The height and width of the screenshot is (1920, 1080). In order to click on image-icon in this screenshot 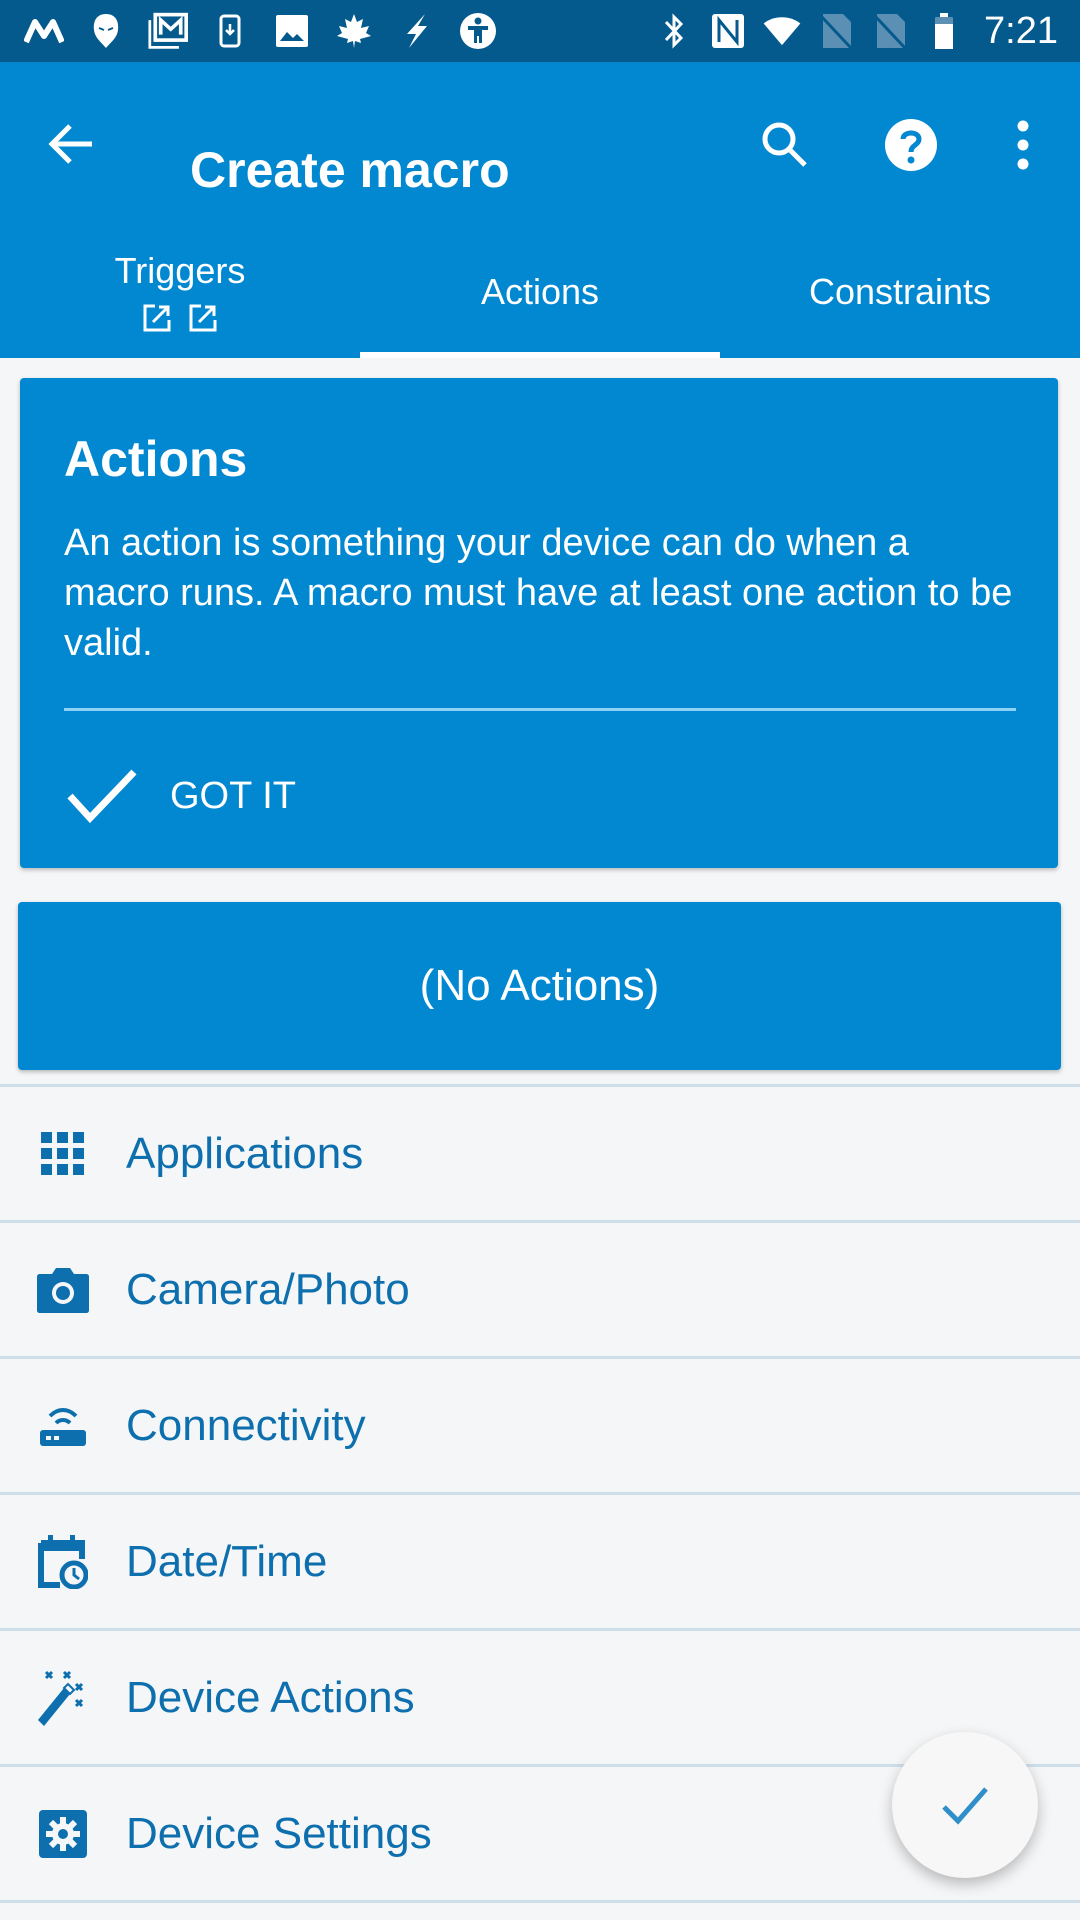, I will do `click(292, 31)`.